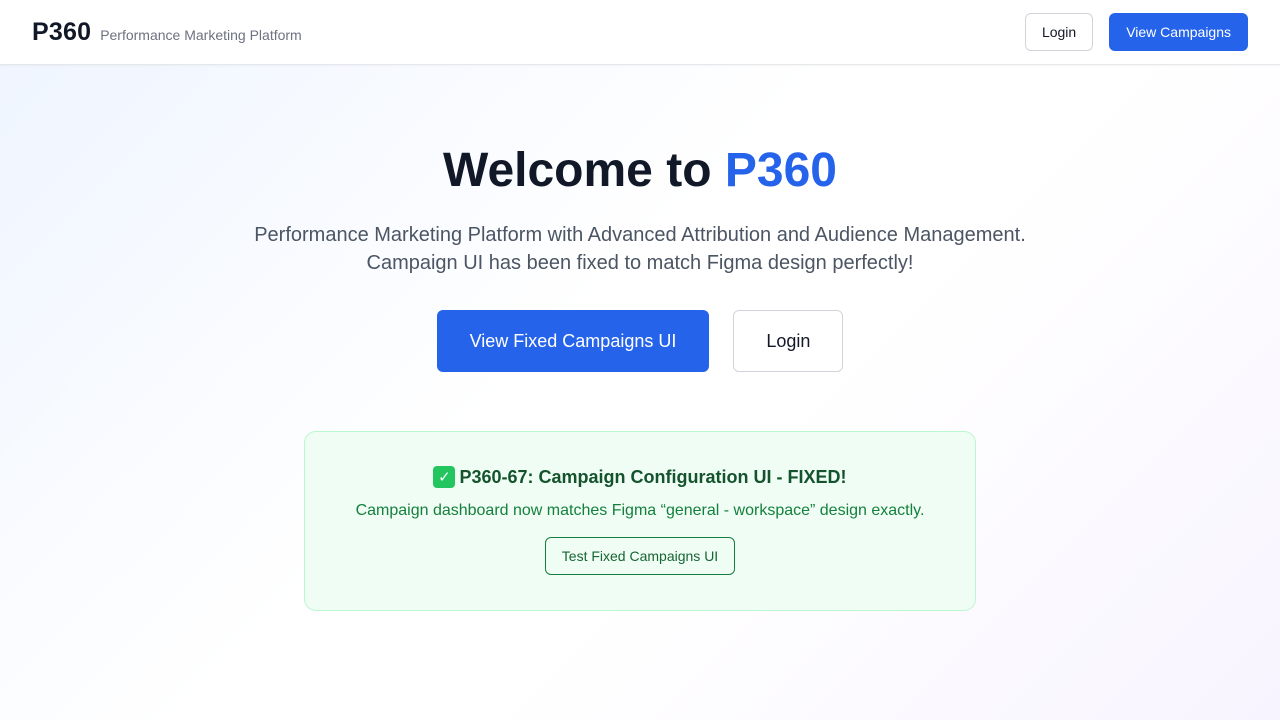 Image resolution: width=1280 pixels, height=720 pixels. I want to click on hero-title: Welcome to P360, so click(640, 171).